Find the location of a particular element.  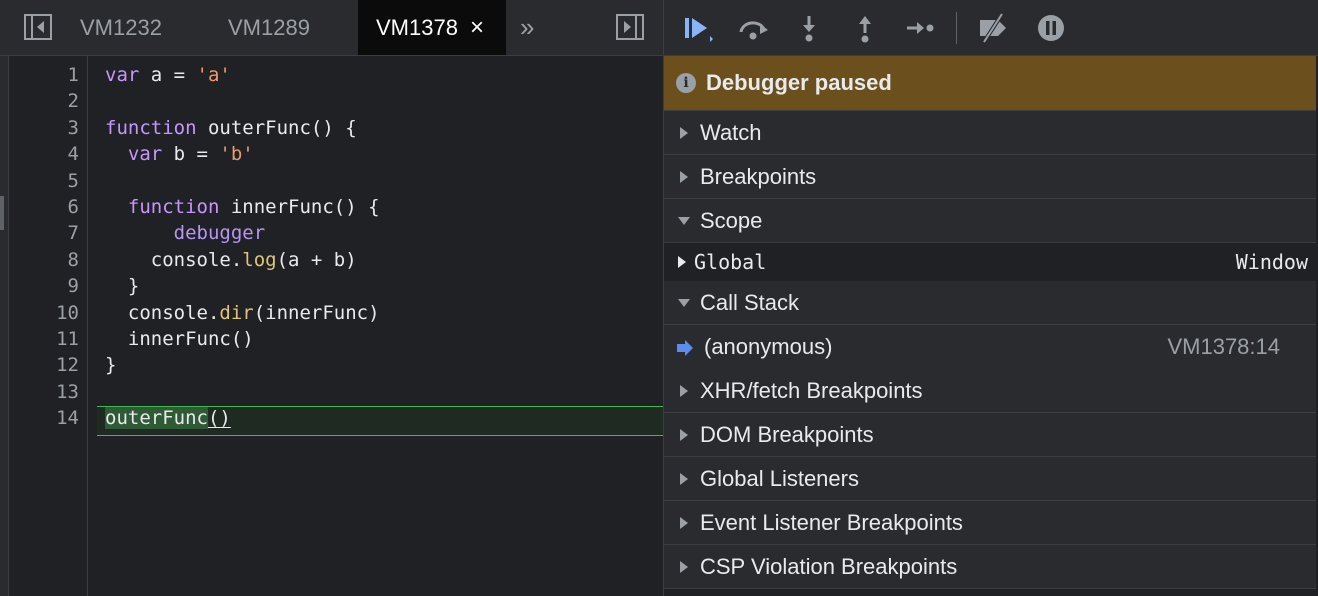

section-dom-breakpoints: DOM Breakpoints is located at coordinates (990, 435).